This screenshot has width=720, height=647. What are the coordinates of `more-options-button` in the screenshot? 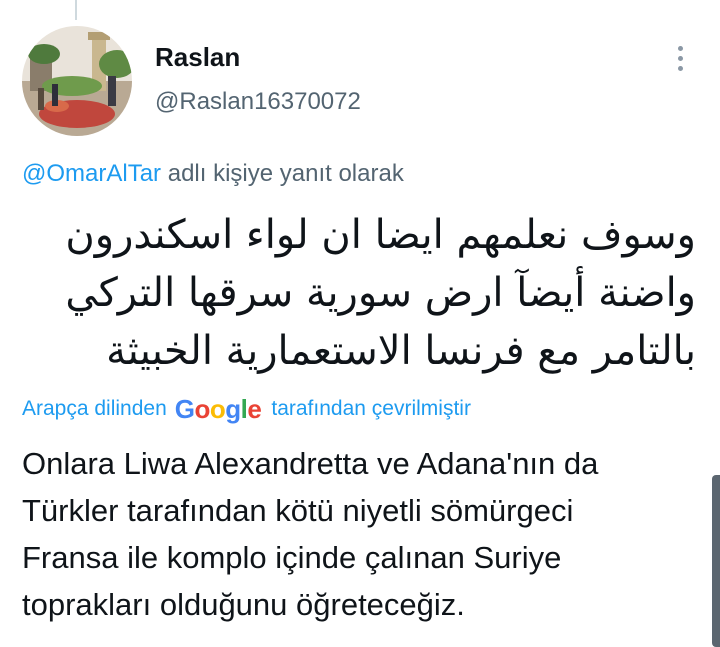 It's located at (680, 58).